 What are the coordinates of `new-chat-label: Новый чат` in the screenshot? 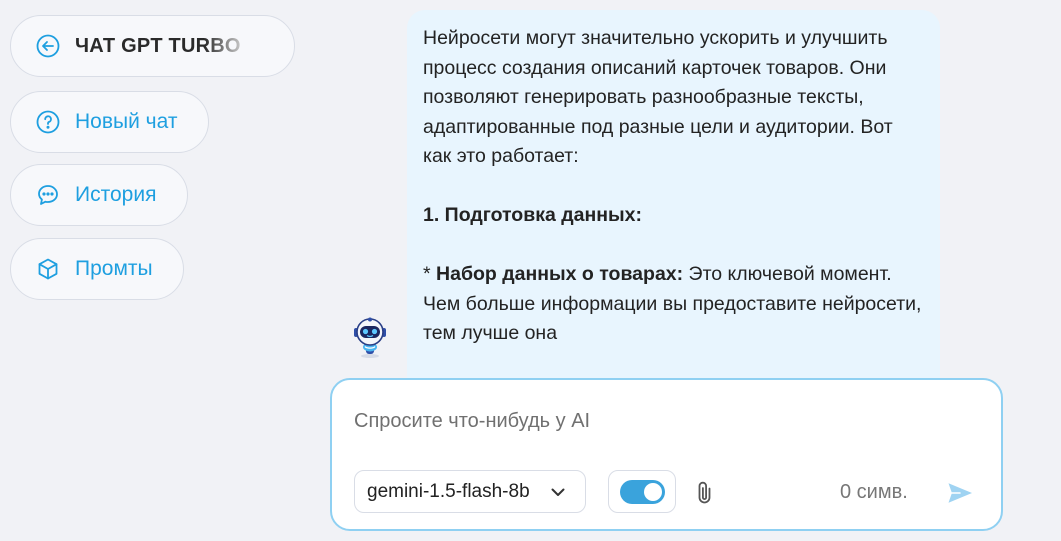 It's located at (126, 121).